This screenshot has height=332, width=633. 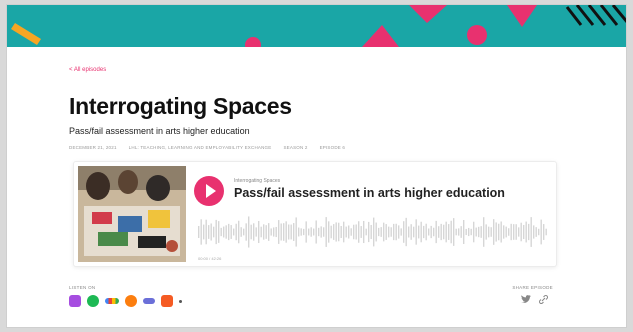 I want to click on playback-time: 00:00 / 42:26, so click(x=210, y=258).